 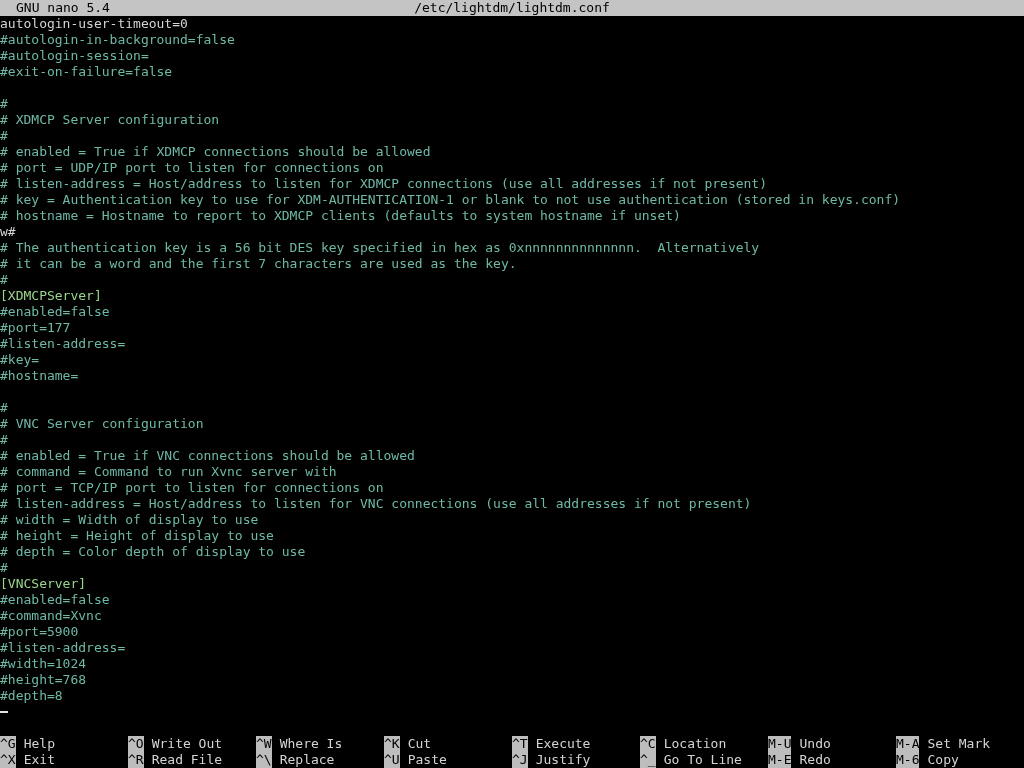 What do you see at coordinates (780, 760) in the screenshot?
I see `shortcut-key: M-E` at bounding box center [780, 760].